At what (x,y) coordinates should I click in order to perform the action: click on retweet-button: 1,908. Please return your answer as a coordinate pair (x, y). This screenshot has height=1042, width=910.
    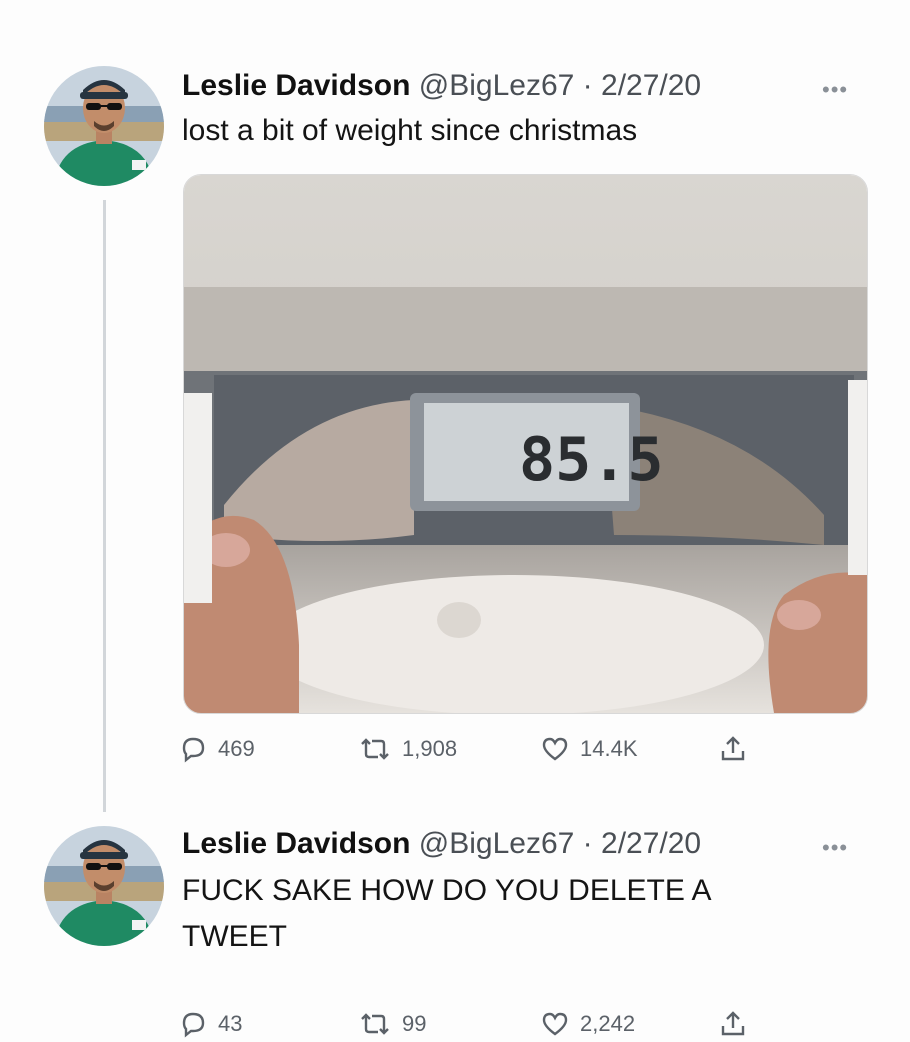
    Looking at the image, I should click on (407, 749).